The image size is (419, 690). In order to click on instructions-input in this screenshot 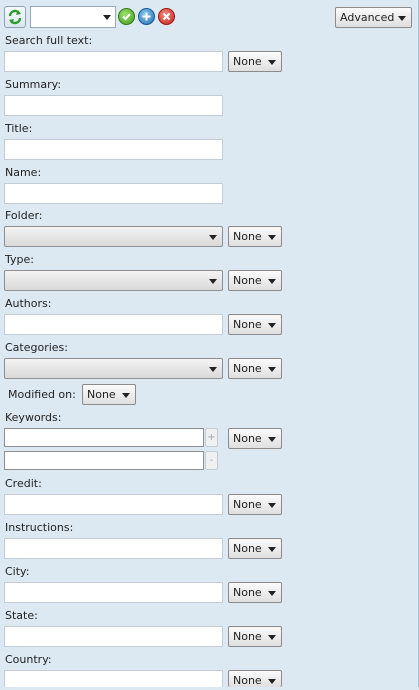, I will do `click(113, 548)`.